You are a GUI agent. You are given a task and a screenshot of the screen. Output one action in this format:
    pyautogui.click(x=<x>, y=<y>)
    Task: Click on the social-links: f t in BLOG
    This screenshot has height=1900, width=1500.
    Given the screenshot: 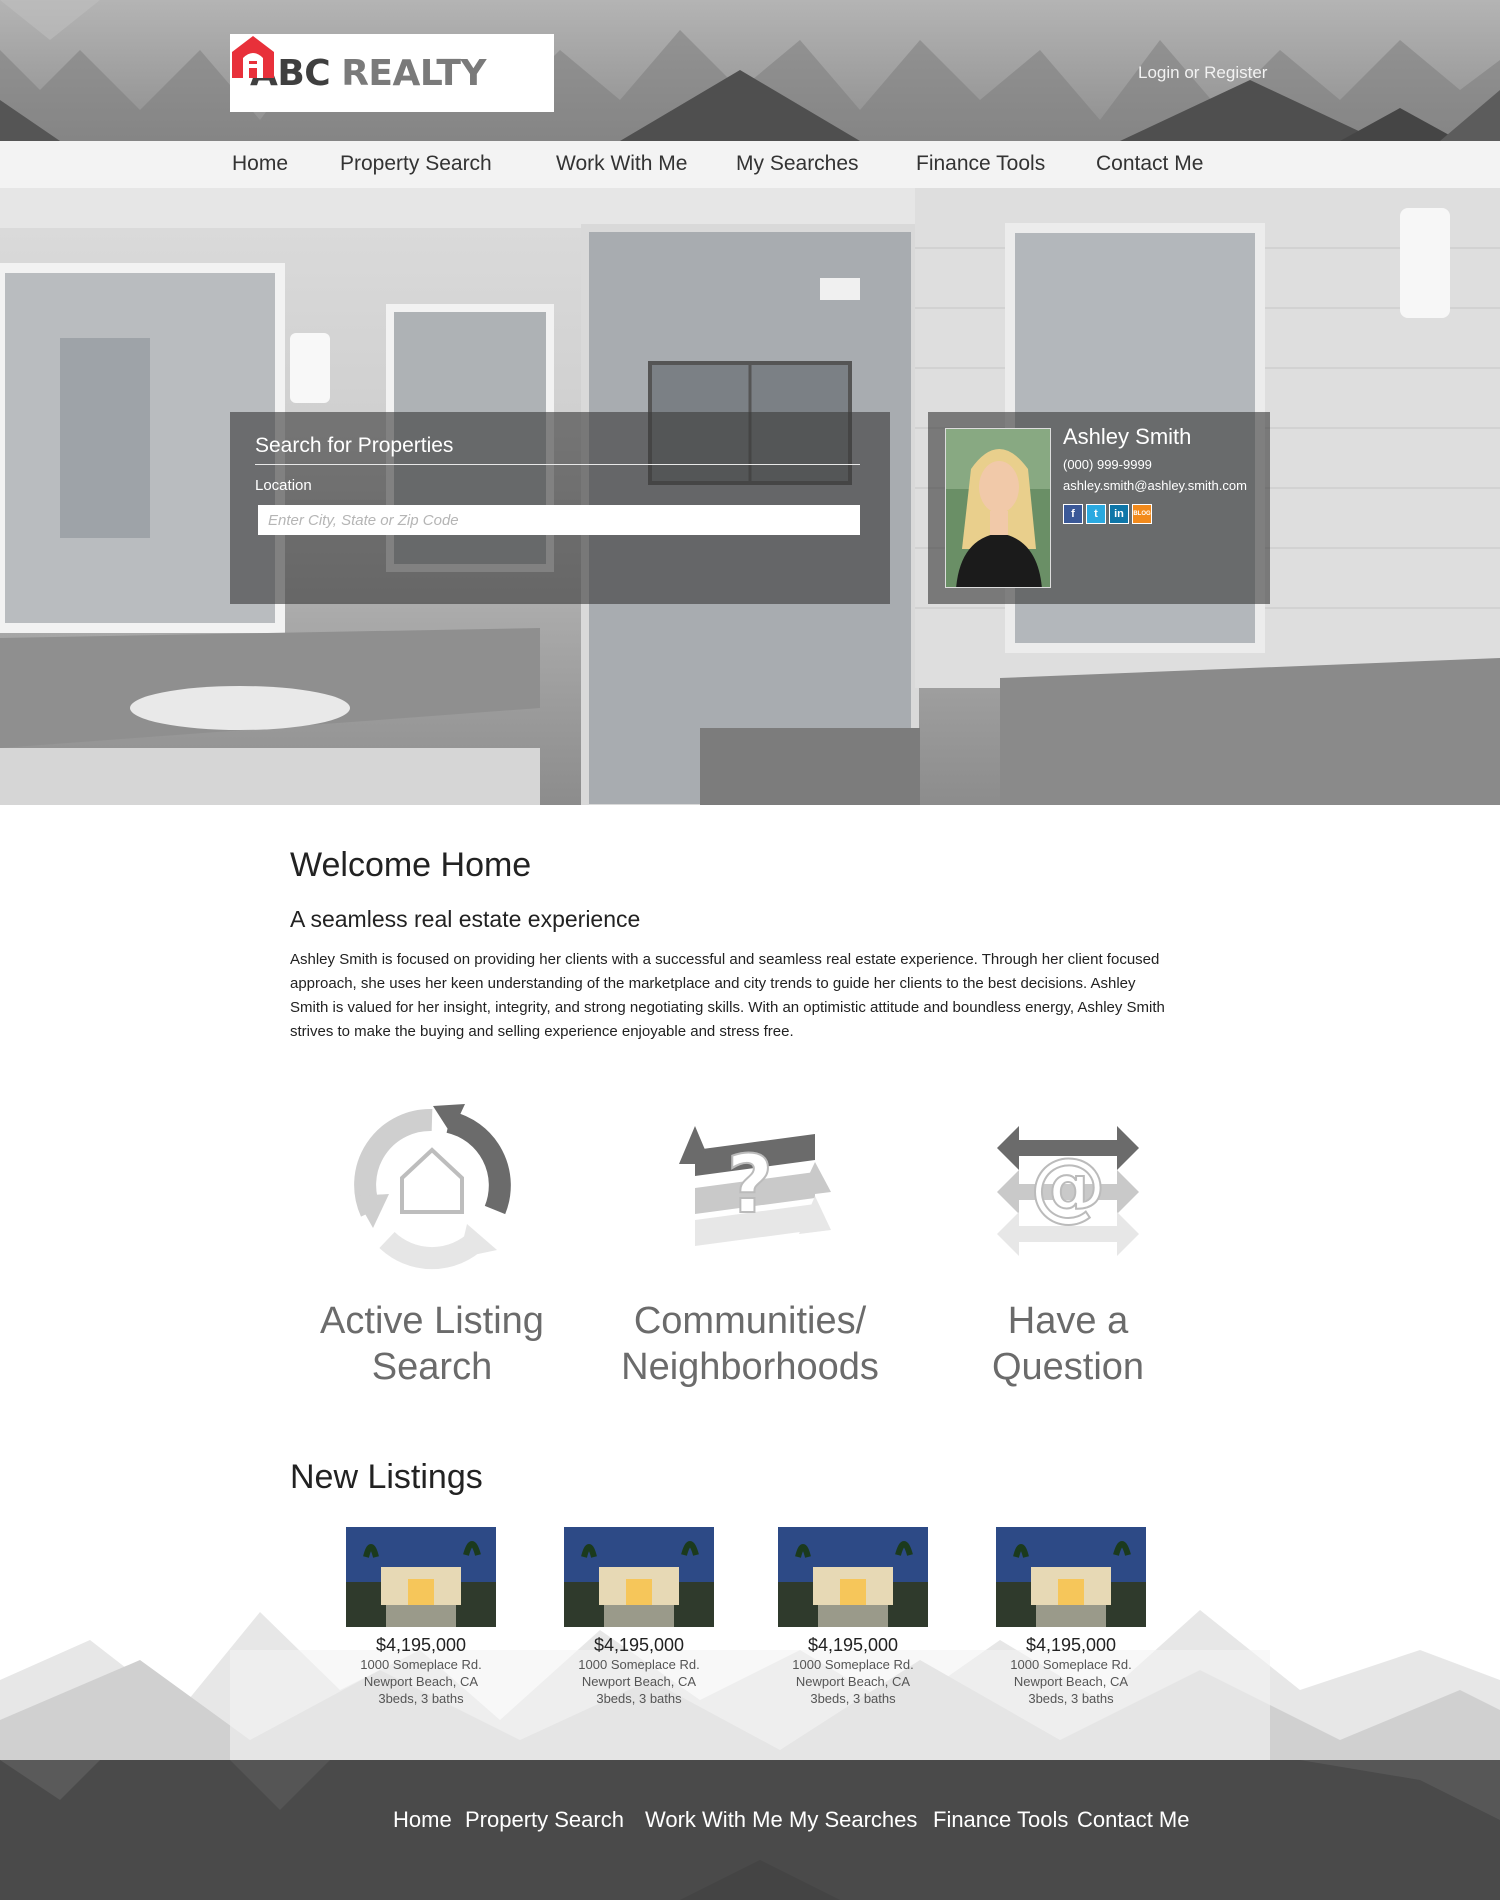 What is the action you would take?
    pyautogui.click(x=1107, y=514)
    